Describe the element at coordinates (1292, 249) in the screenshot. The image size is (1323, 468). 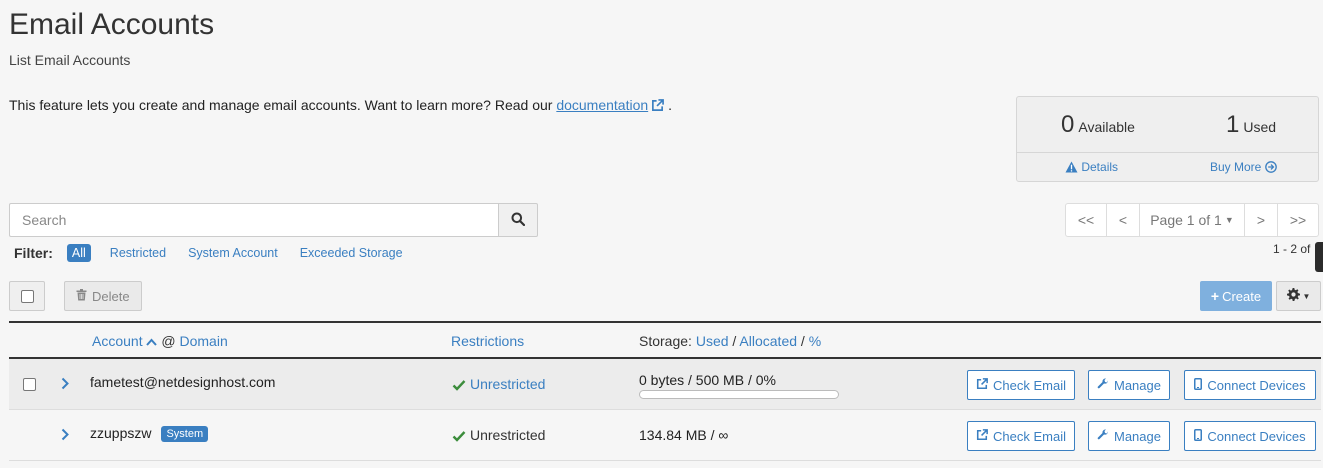
I see `results-range: 1 - 2 of` at that location.